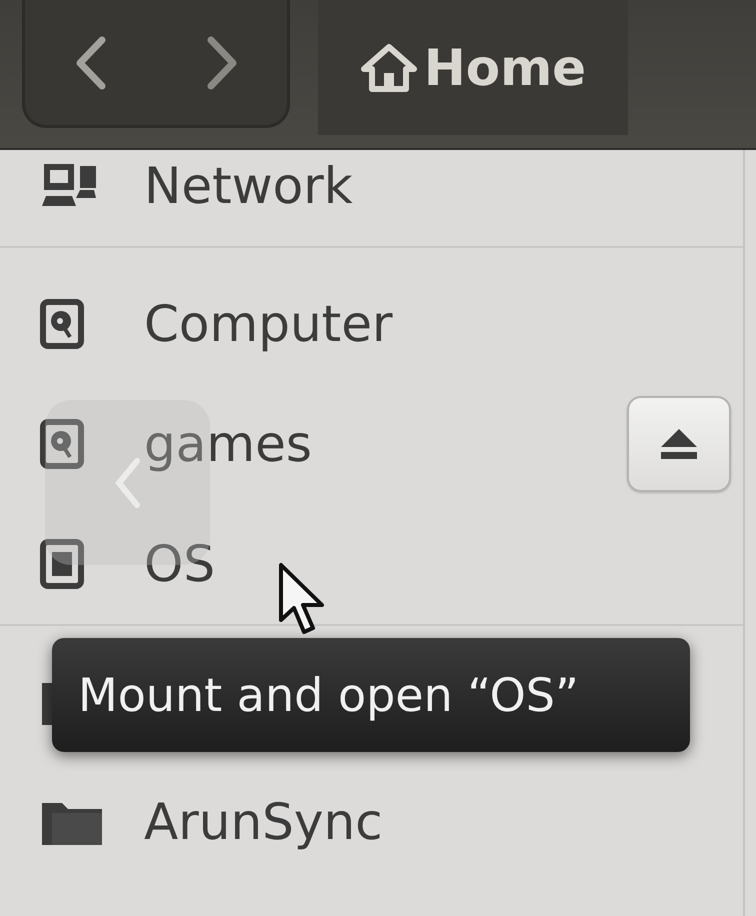 This screenshot has width=756, height=916. What do you see at coordinates (371, 564) in the screenshot?
I see `sidebar-row: OS` at bounding box center [371, 564].